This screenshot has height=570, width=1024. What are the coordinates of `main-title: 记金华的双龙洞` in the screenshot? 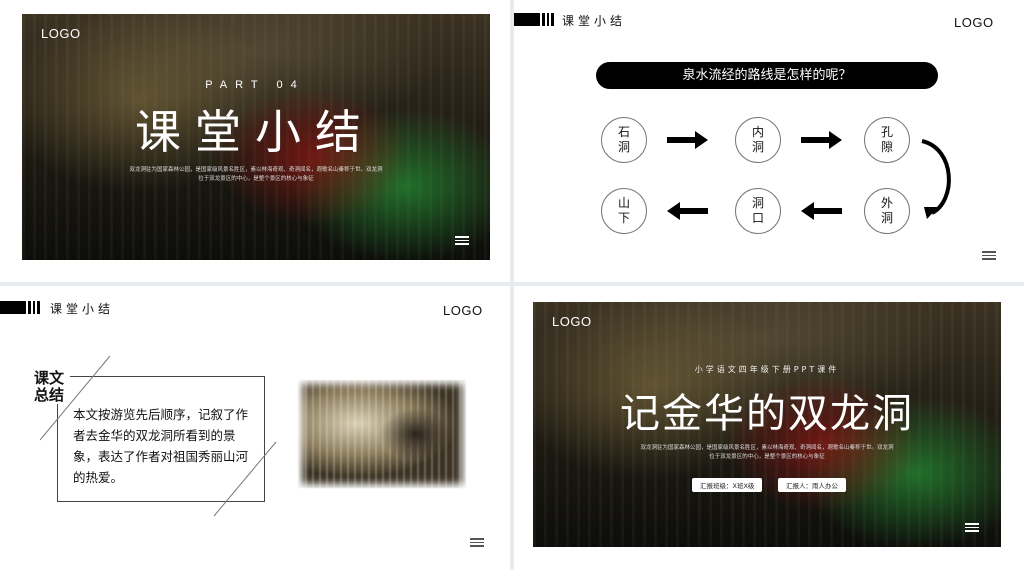 It's located at (767, 414).